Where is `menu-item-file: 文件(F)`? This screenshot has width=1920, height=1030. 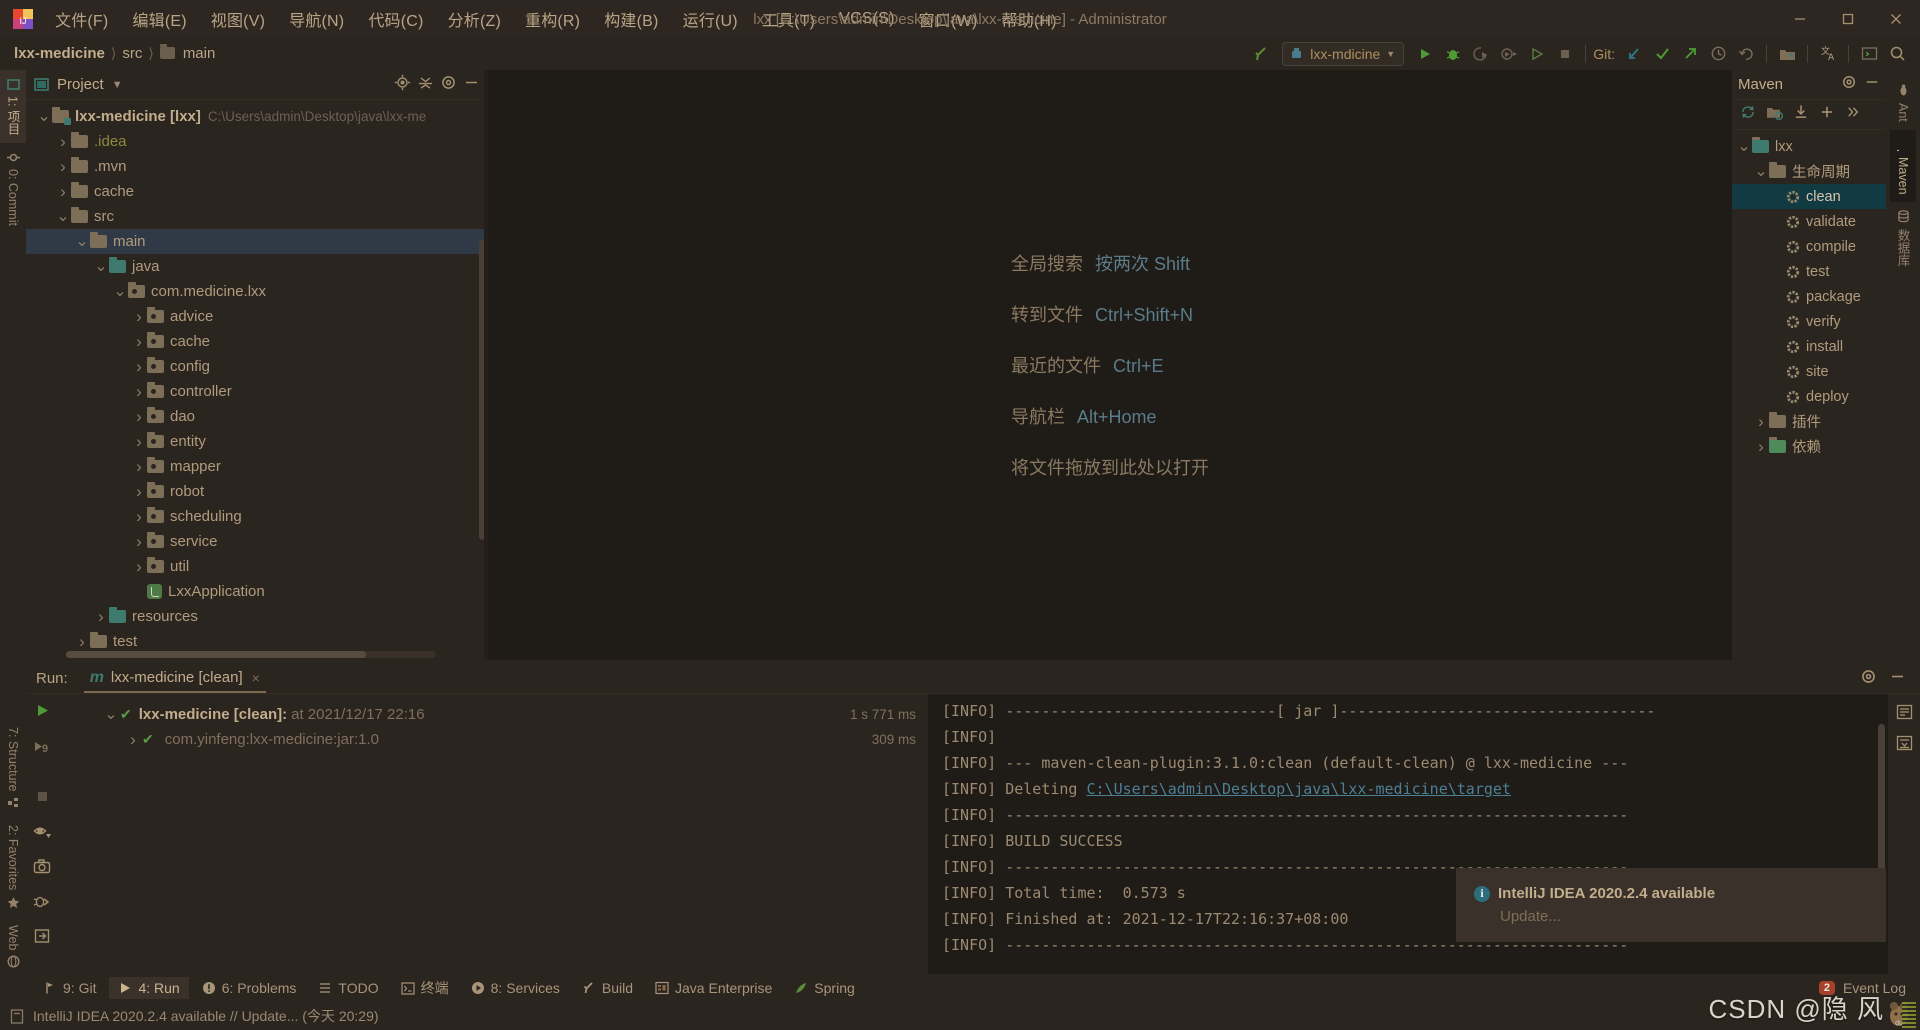 menu-item-file: 文件(F) is located at coordinates (81, 19).